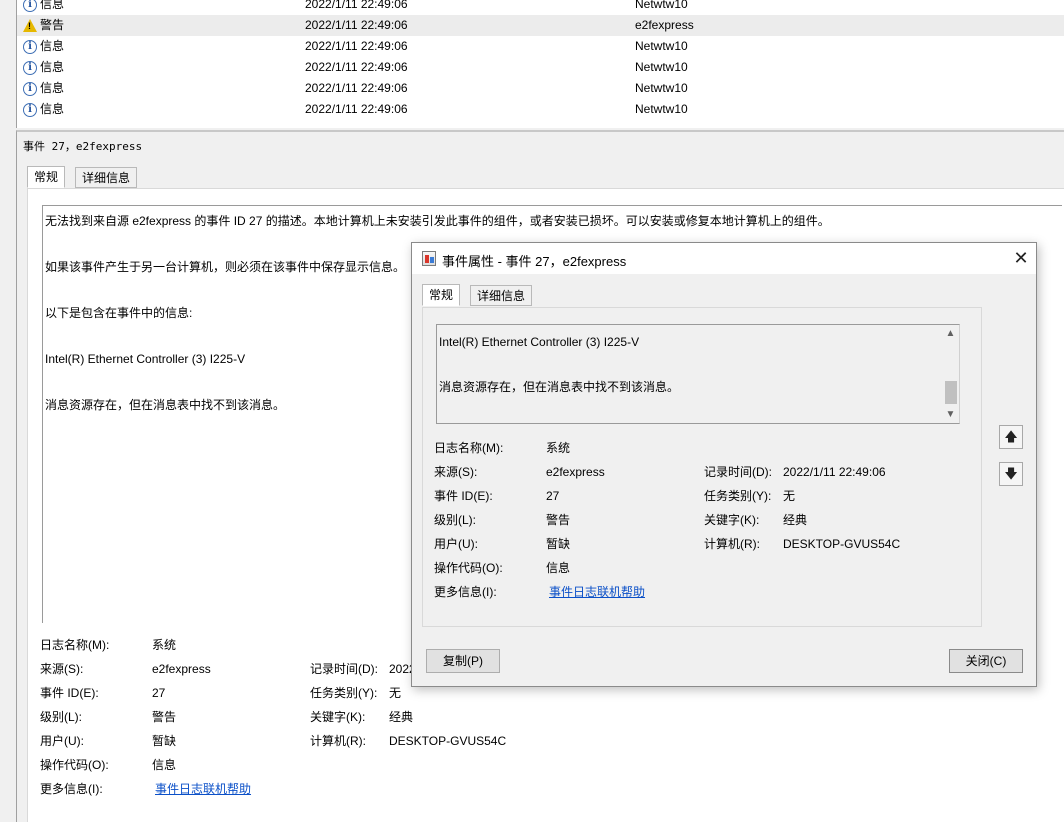 The height and width of the screenshot is (822, 1064). Describe the element at coordinates (732, 544) in the screenshot. I see `dialog-computer-label: 计算机(R):` at that location.